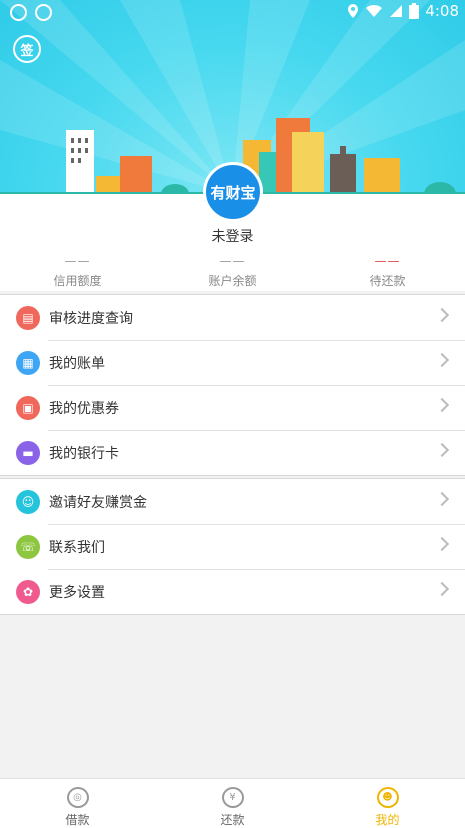 The height and width of the screenshot is (828, 465). What do you see at coordinates (98, 502) in the screenshot?
I see `menu-item-label: 邀请好友赚赏金` at bounding box center [98, 502].